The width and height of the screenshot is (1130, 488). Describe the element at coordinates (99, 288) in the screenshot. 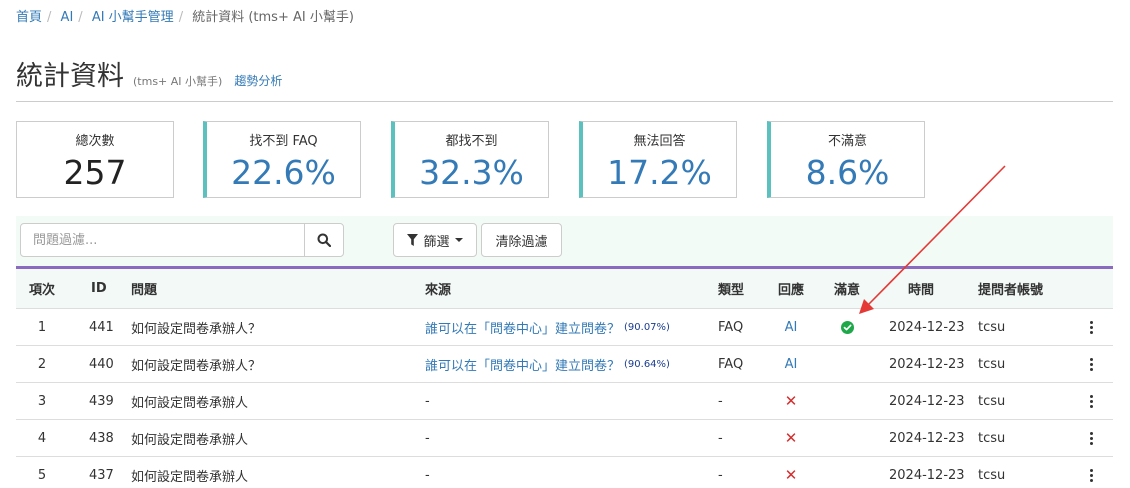

I see `column-header-id: ID` at that location.